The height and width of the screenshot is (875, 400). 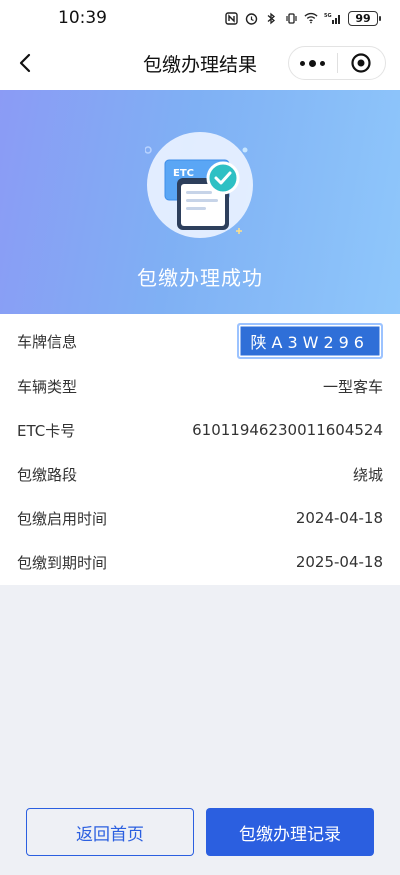 I want to click on info-row-etc-card: ETC卡号 61011946230011604524, so click(x=200, y=430).